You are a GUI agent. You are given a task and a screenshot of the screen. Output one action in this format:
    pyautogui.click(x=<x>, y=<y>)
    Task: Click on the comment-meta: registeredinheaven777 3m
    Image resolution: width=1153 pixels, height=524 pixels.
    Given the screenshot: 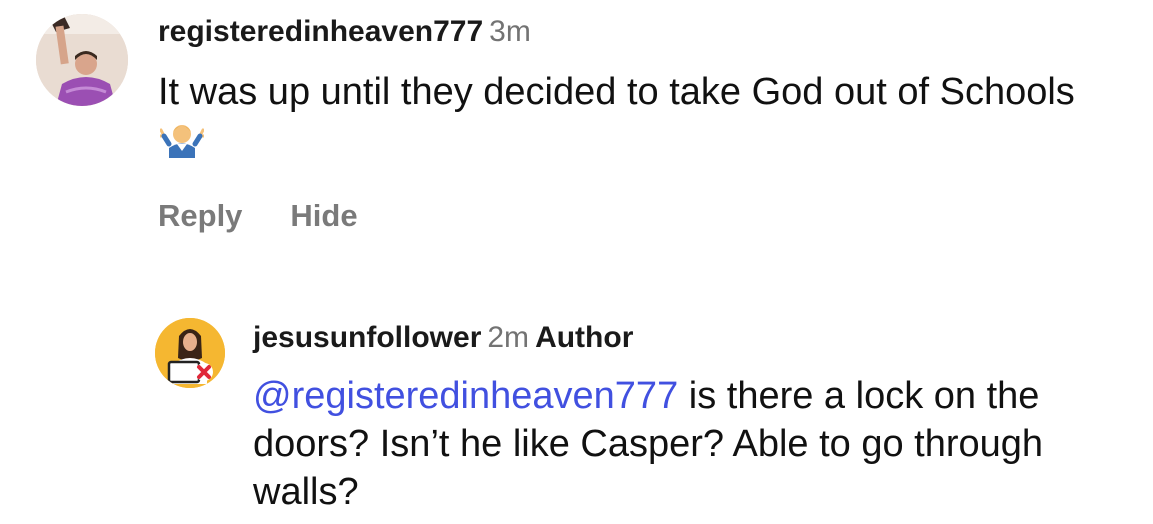 What is the action you would take?
    pyautogui.click(x=648, y=32)
    